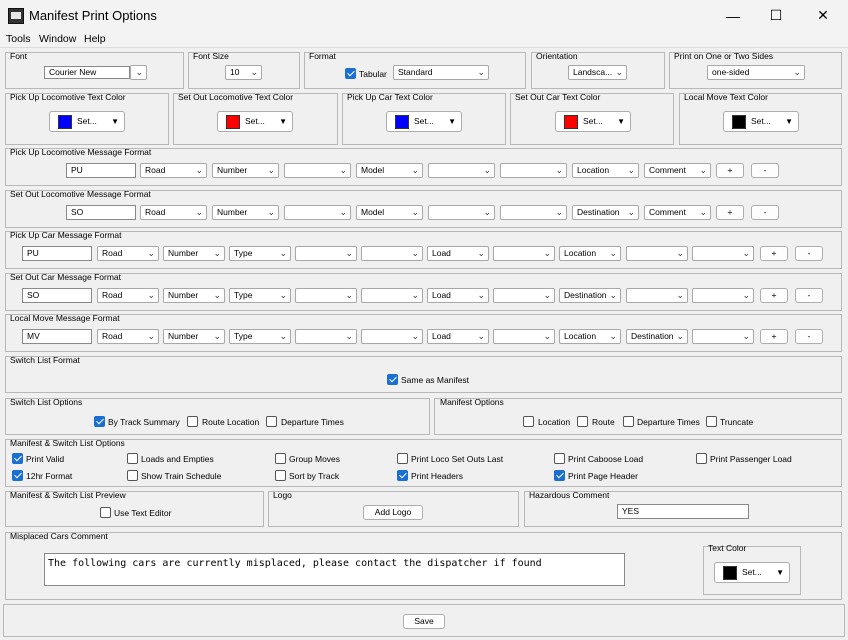 Image resolution: width=848 pixels, height=640 pixels. What do you see at coordinates (628, 421) in the screenshot?
I see `manifest-departure-times-checkbox` at bounding box center [628, 421].